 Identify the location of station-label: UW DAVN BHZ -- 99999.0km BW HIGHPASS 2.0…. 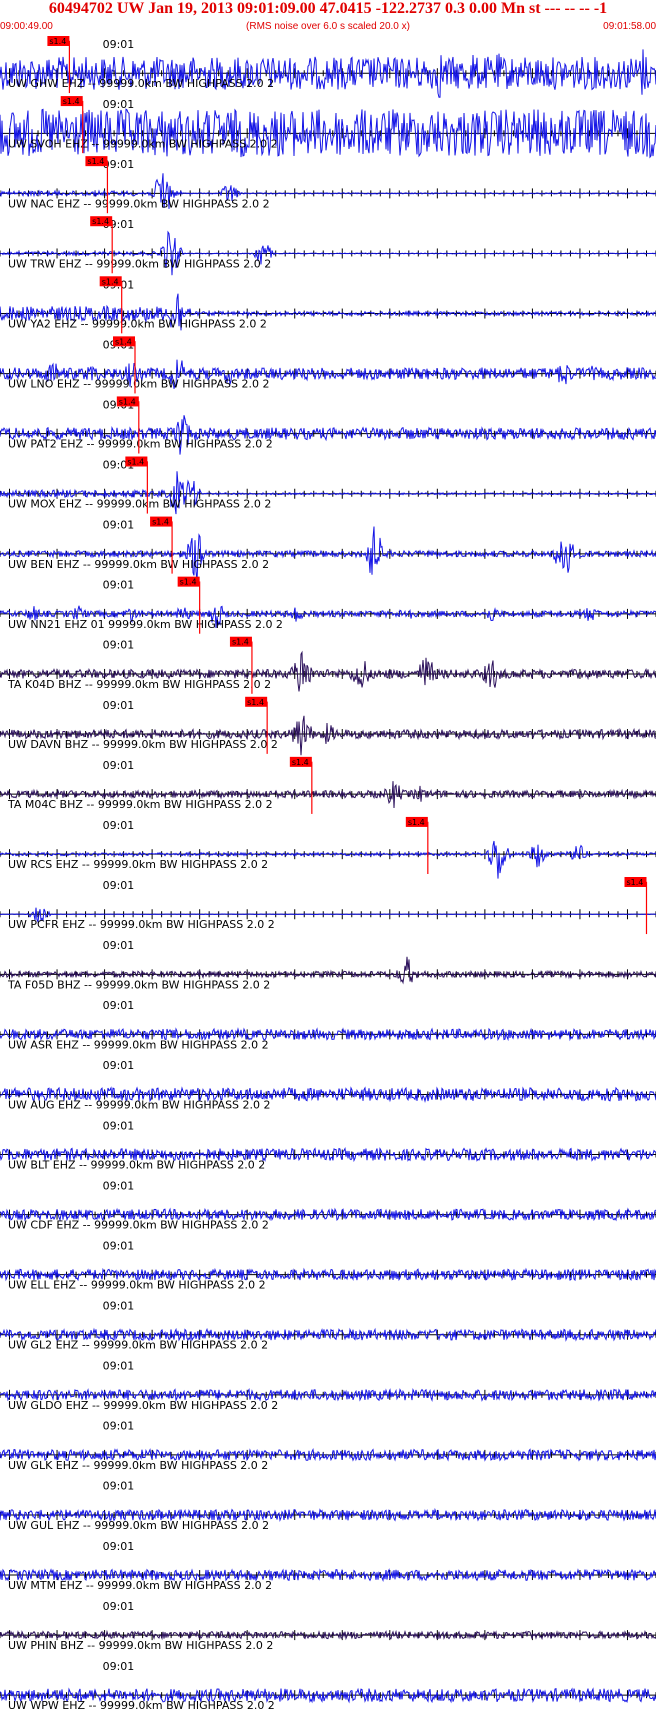
(143, 744).